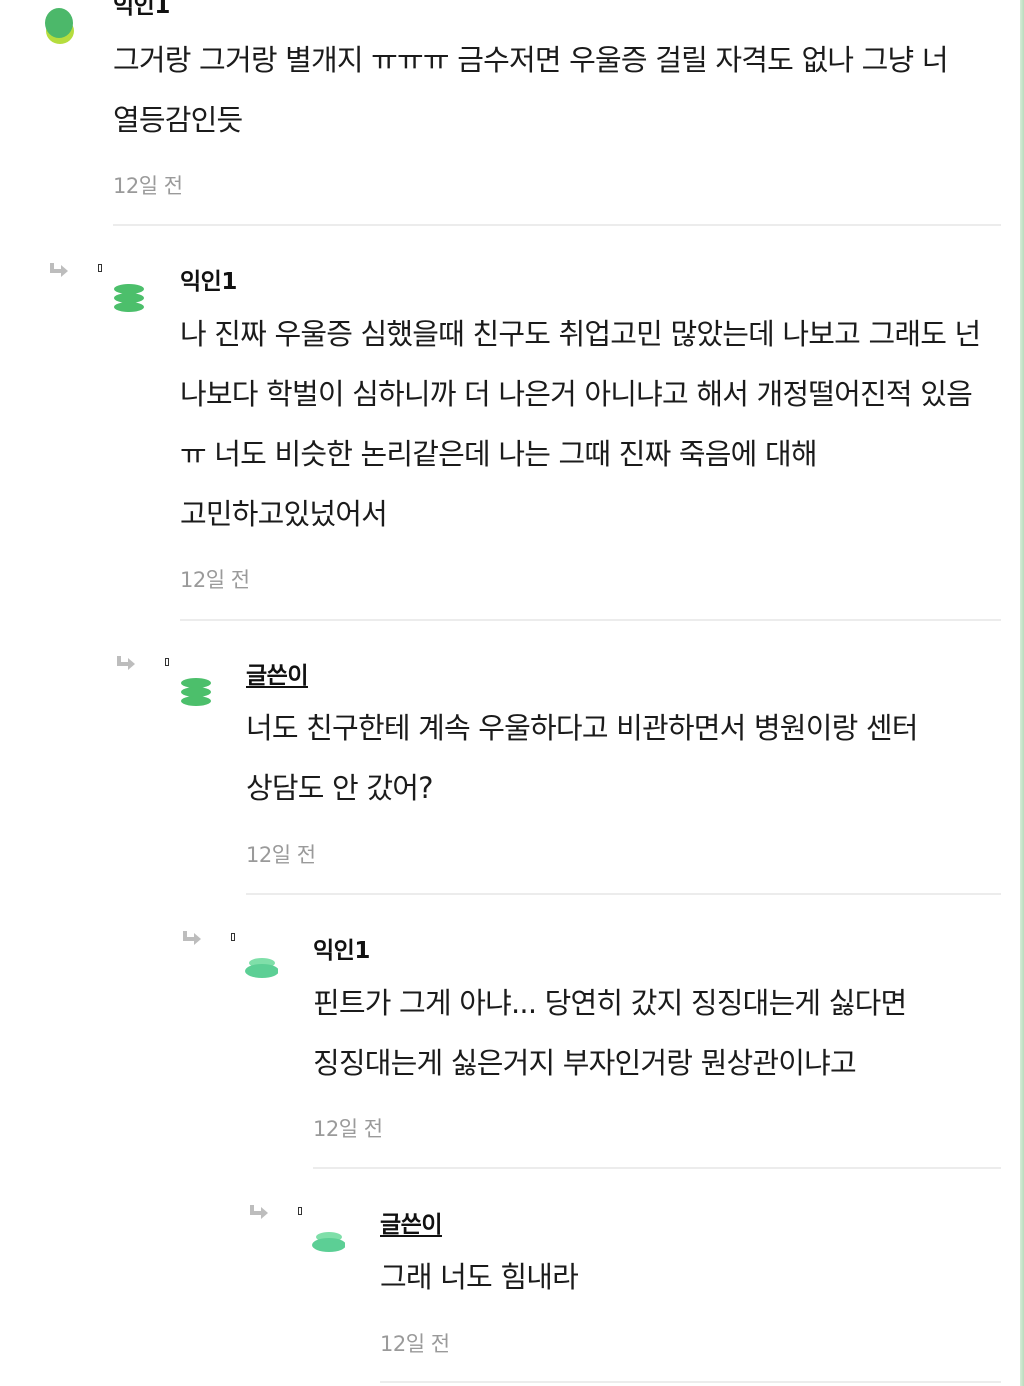  What do you see at coordinates (411, 1222) in the screenshot?
I see `comment-author: 글쓴이` at bounding box center [411, 1222].